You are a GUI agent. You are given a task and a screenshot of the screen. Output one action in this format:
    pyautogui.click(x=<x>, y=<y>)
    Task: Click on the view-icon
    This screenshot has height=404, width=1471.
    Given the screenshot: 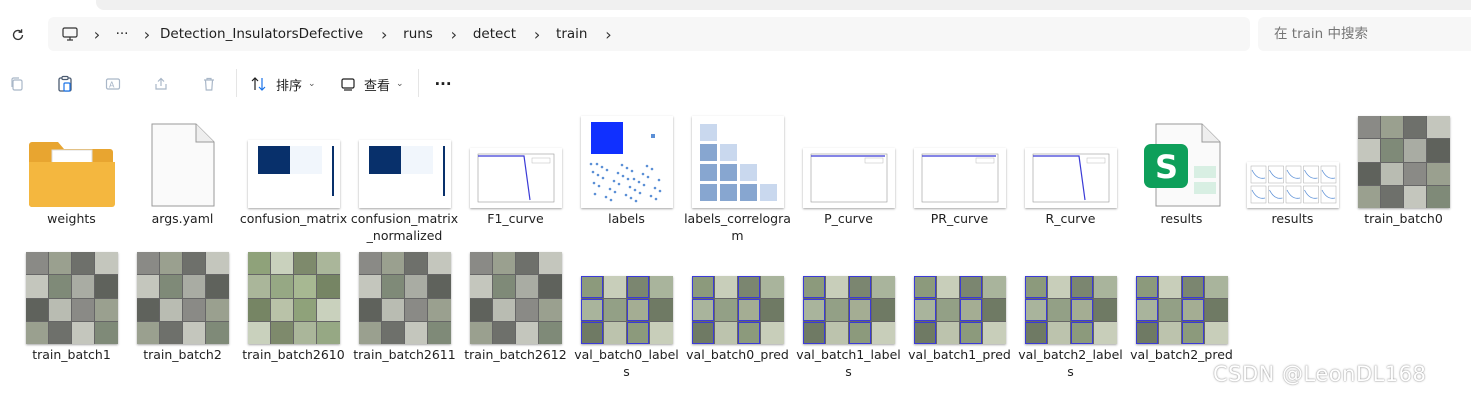 What is the action you would take?
    pyautogui.click(x=348, y=84)
    